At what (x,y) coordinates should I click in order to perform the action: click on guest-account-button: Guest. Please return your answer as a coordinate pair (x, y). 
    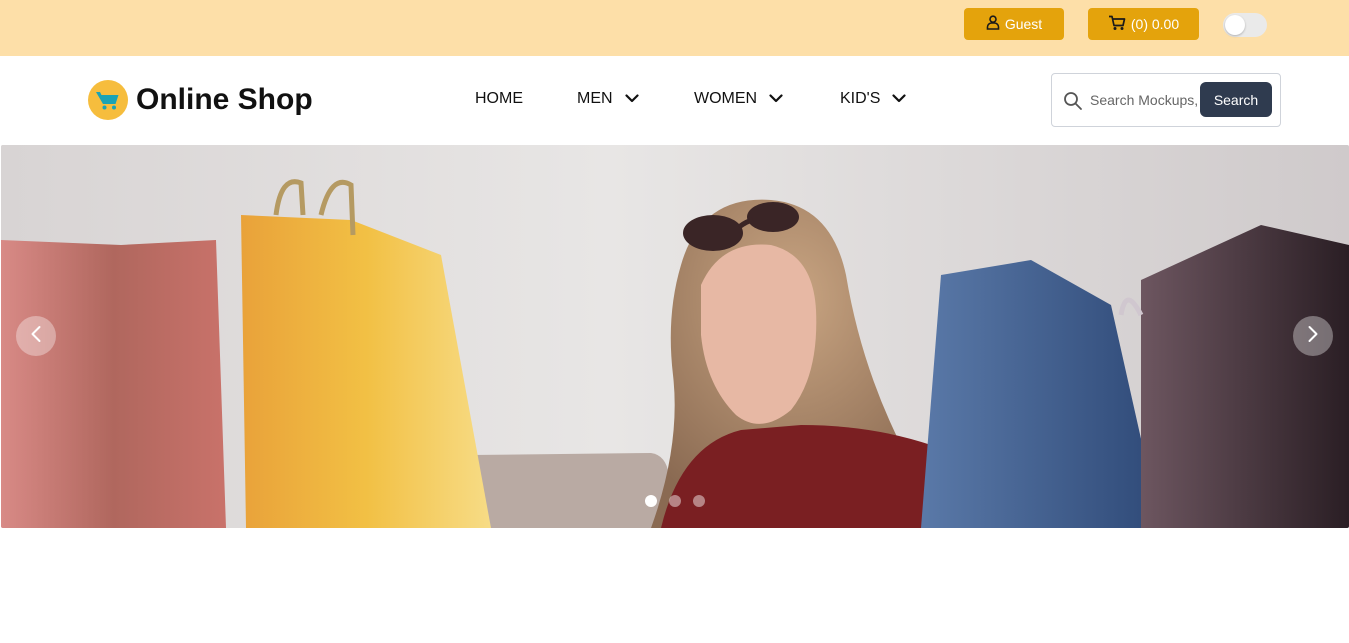
    Looking at the image, I should click on (1014, 24).